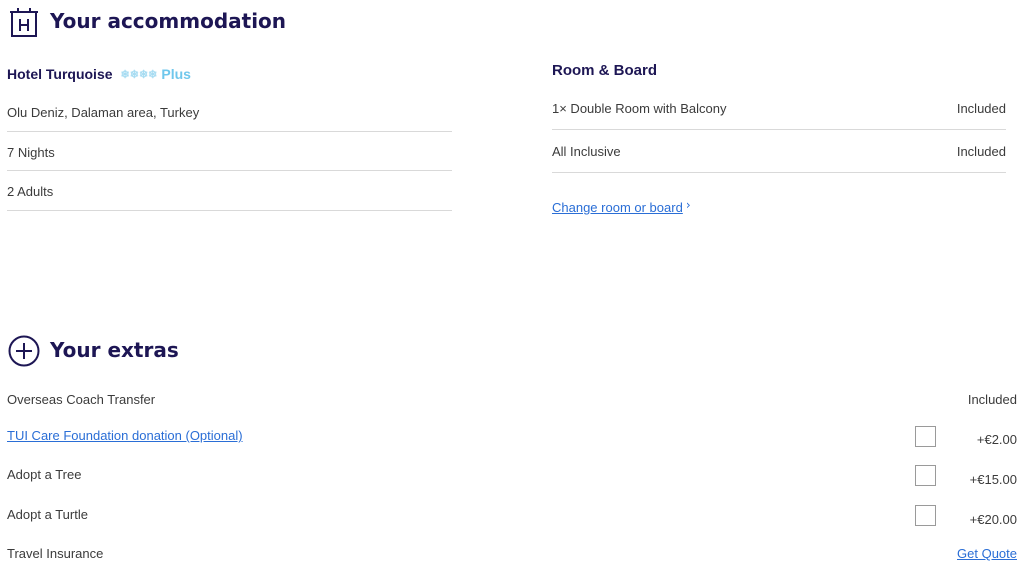  What do you see at coordinates (168, 21) in the screenshot?
I see `accommodation-title: Your accommodation` at bounding box center [168, 21].